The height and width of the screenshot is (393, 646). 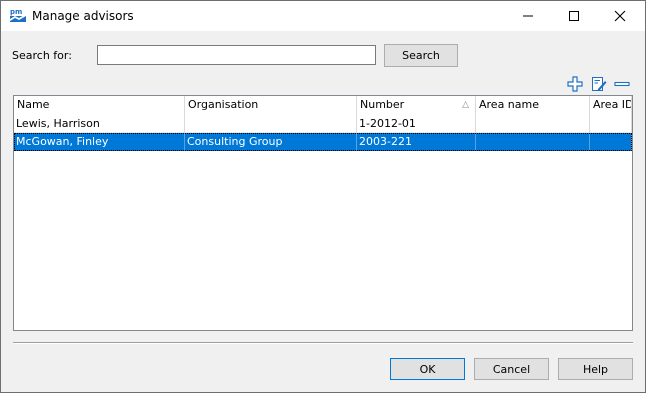 I want to click on column-header-area-name: Area name, so click(x=533, y=105).